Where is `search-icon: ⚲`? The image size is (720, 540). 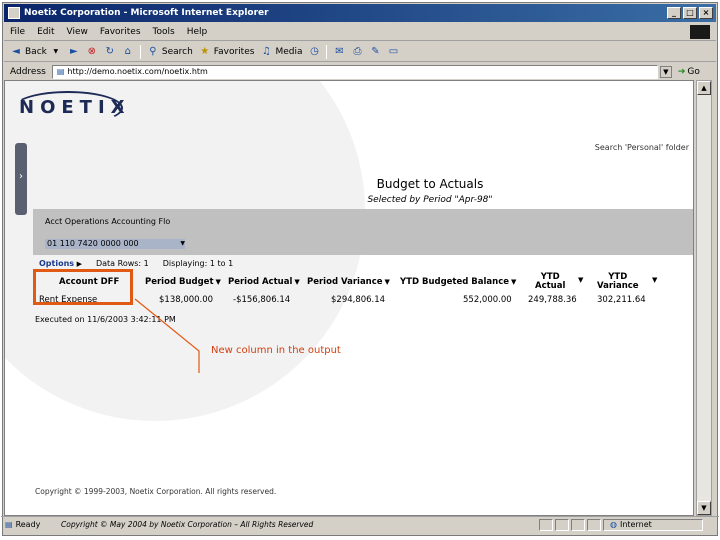 search-icon: ⚲ is located at coordinates (153, 51).